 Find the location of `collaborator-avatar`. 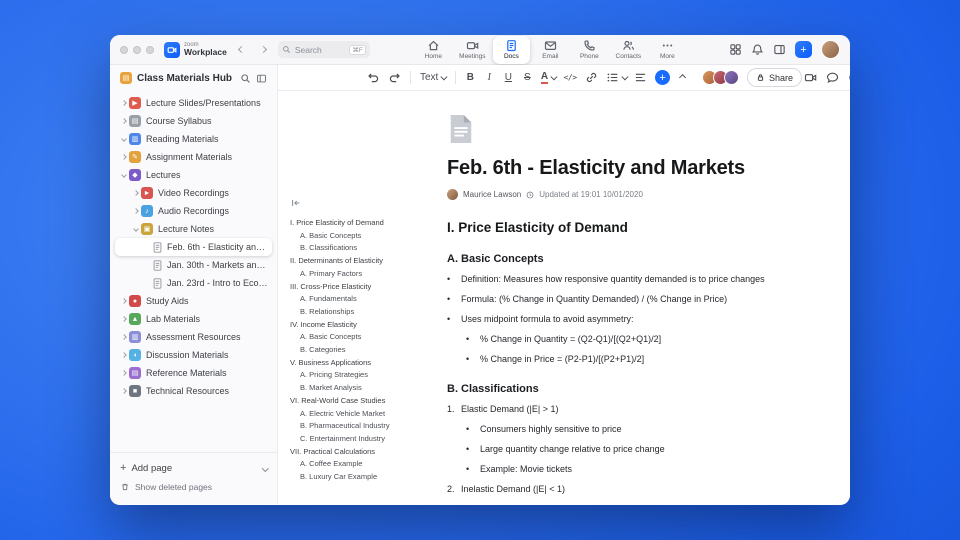

collaborator-avatar is located at coordinates (732, 77).